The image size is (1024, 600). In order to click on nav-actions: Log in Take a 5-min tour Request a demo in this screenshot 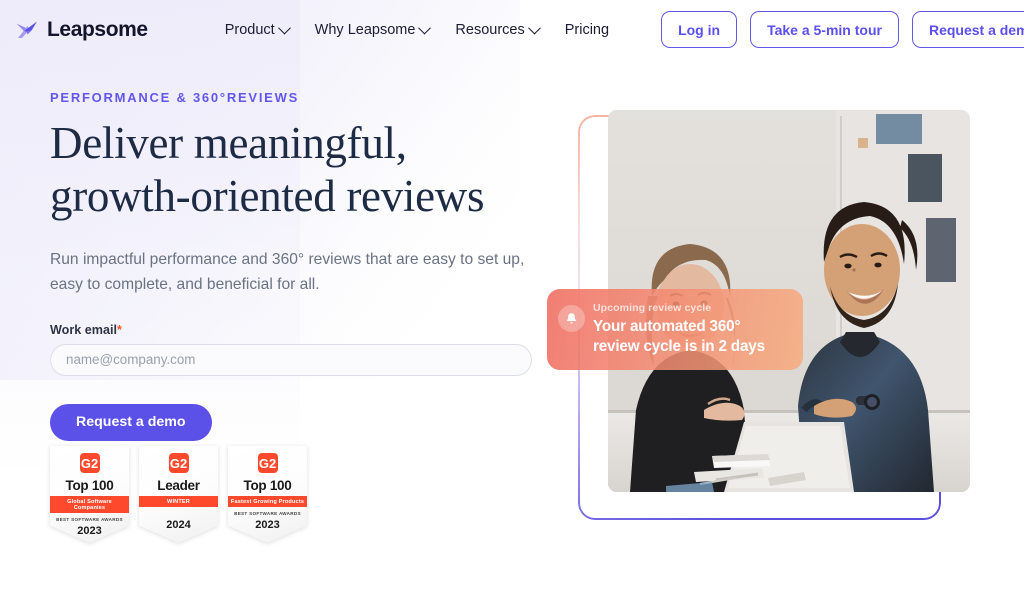, I will do `click(842, 29)`.